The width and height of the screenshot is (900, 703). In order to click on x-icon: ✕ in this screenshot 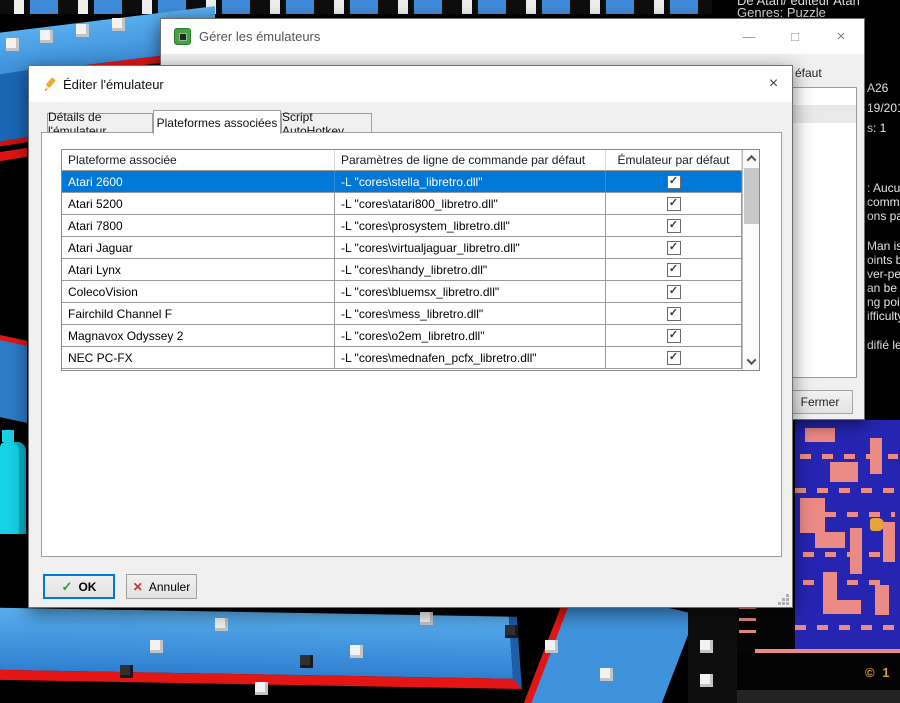, I will do `click(137, 586)`.